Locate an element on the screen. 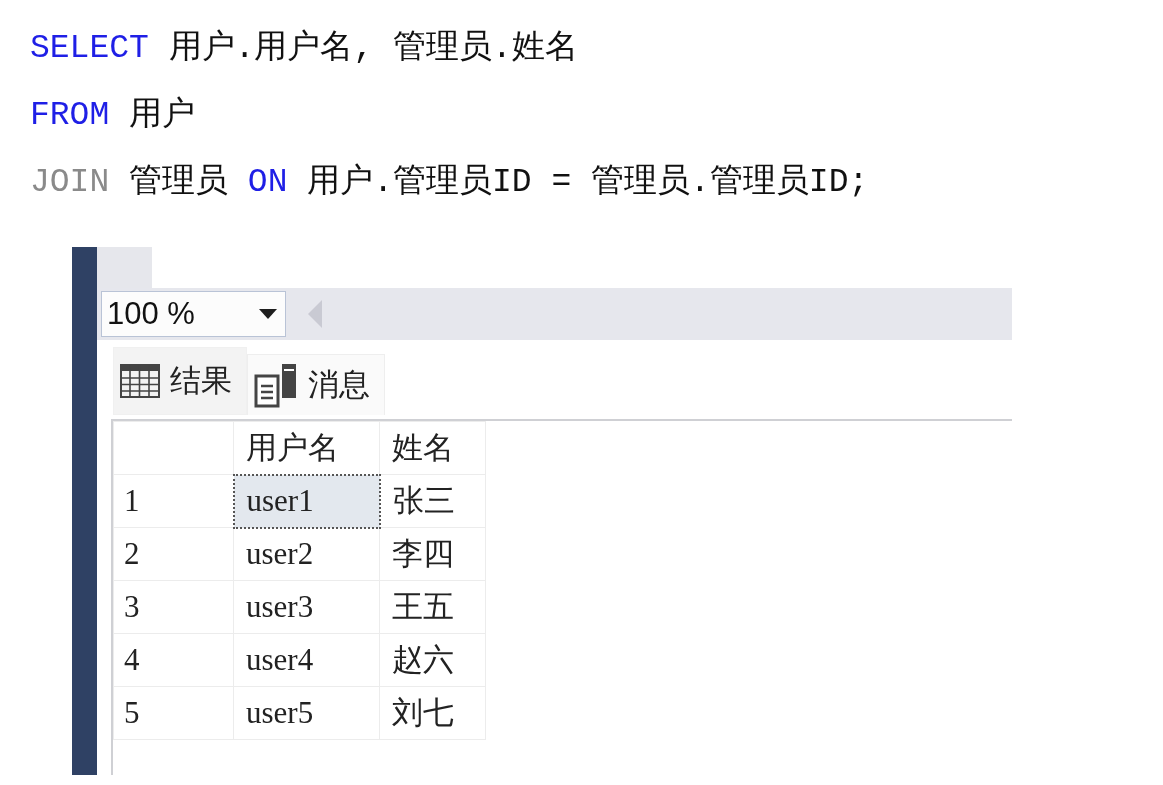 This screenshot has height=785, width=1163. table-cell: user2 is located at coordinates (306, 554).